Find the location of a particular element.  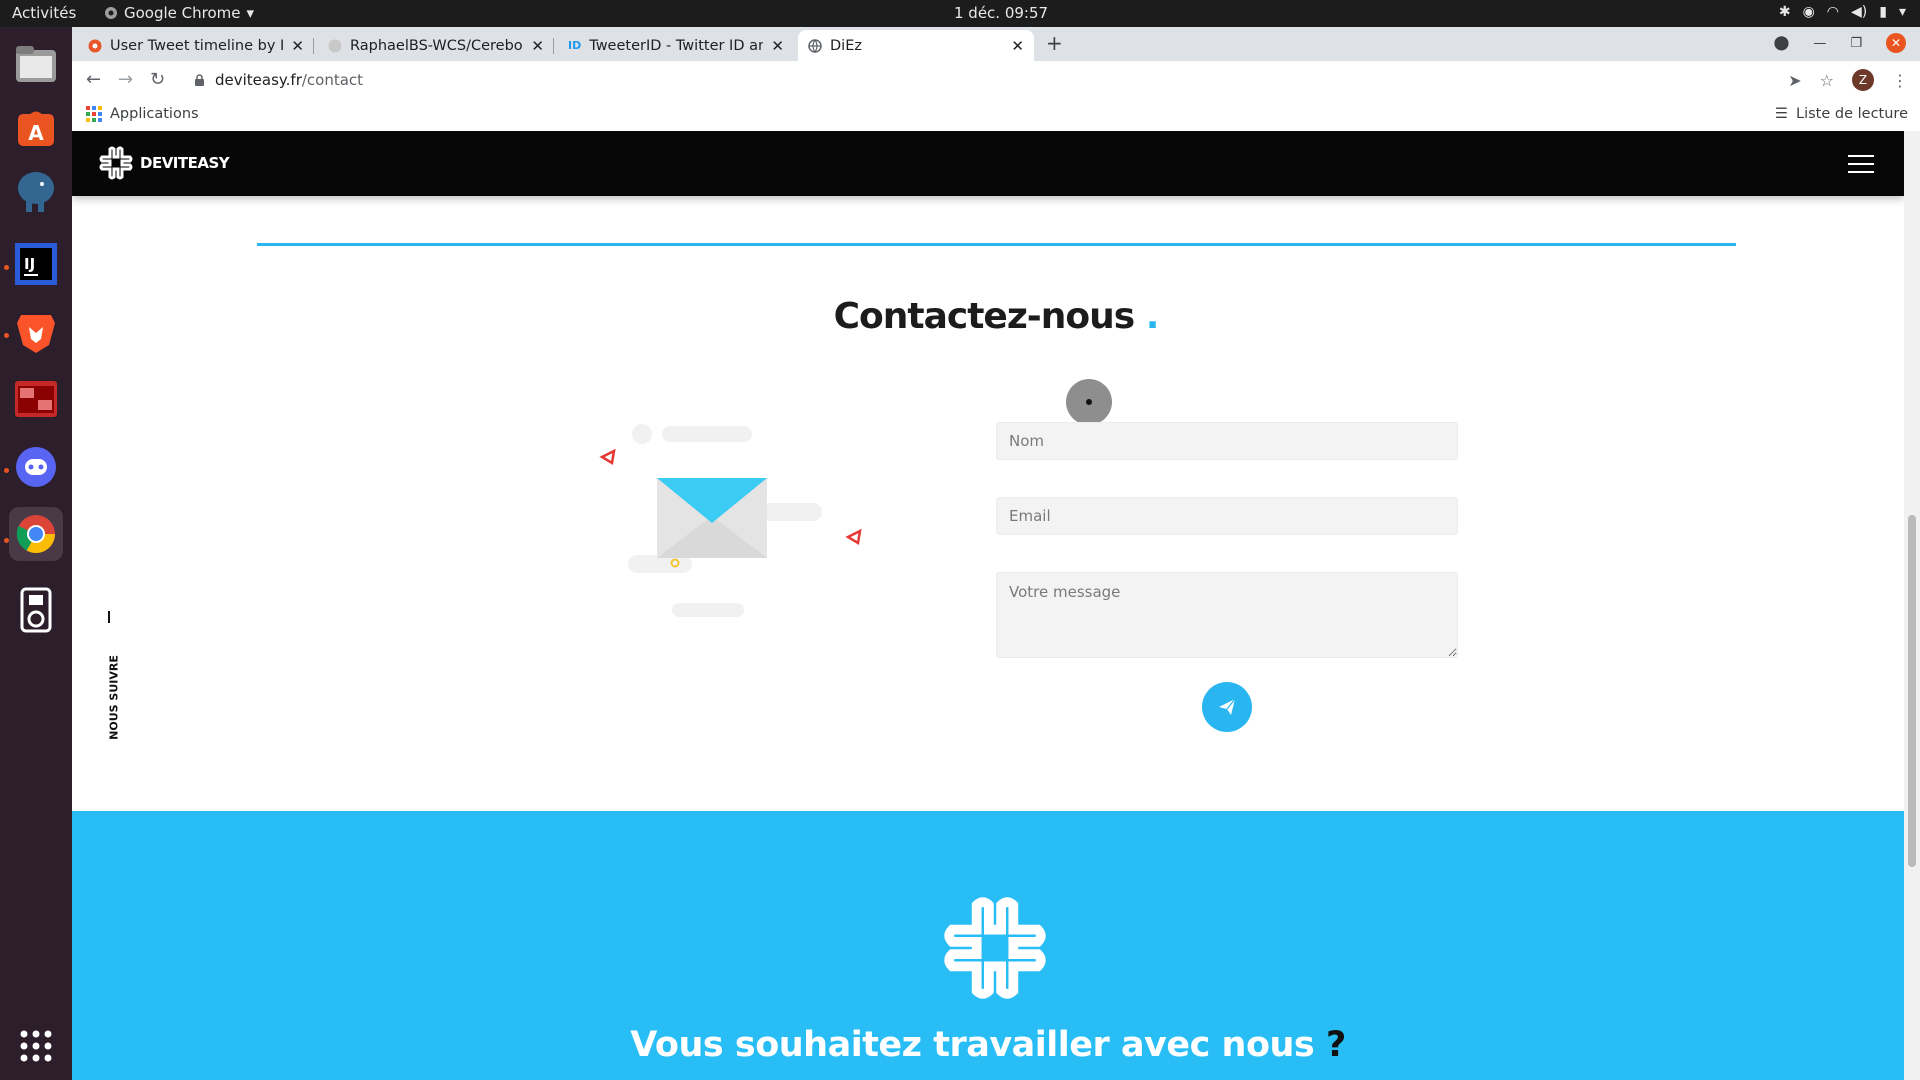

bookmark-applications: Applications is located at coordinates (142, 114).